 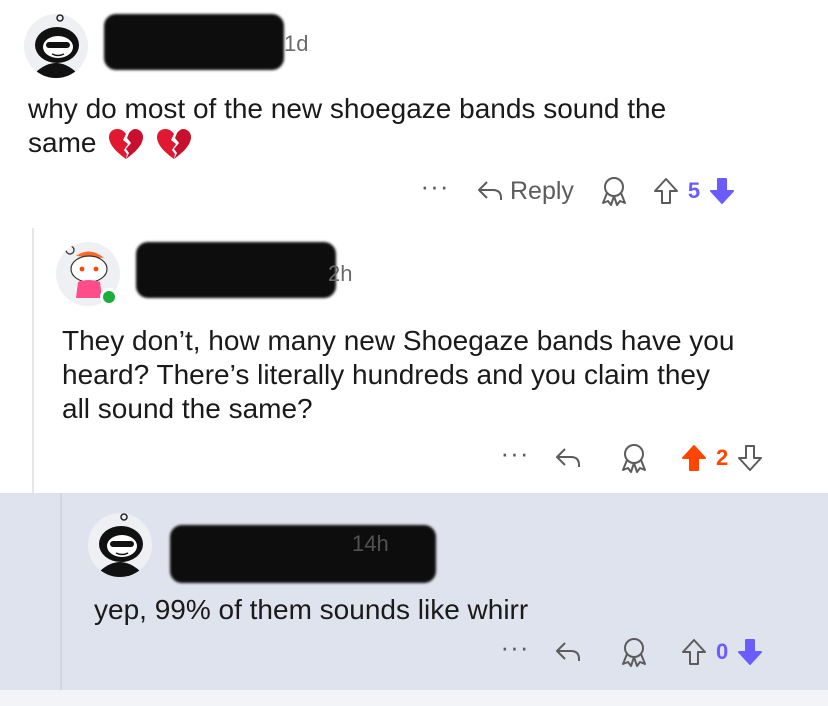 What do you see at coordinates (296, 43) in the screenshot?
I see `comment-timestamp-1: 1d` at bounding box center [296, 43].